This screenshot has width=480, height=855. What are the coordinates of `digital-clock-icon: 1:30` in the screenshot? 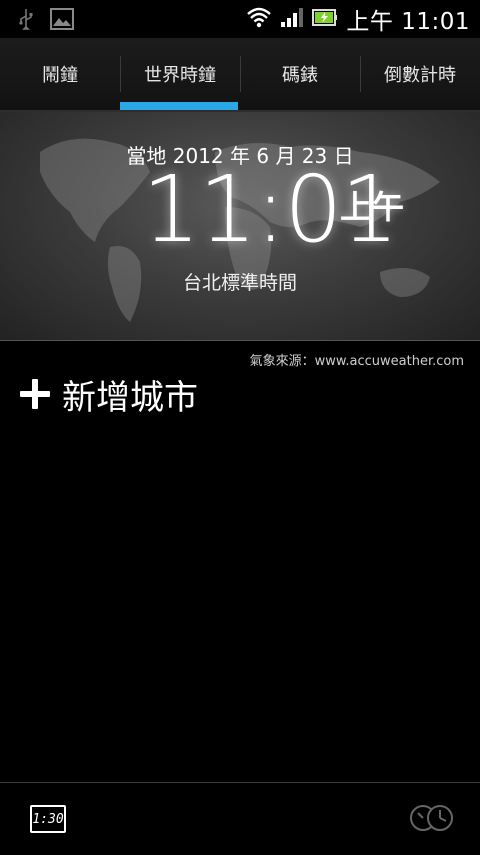 It's located at (48, 819).